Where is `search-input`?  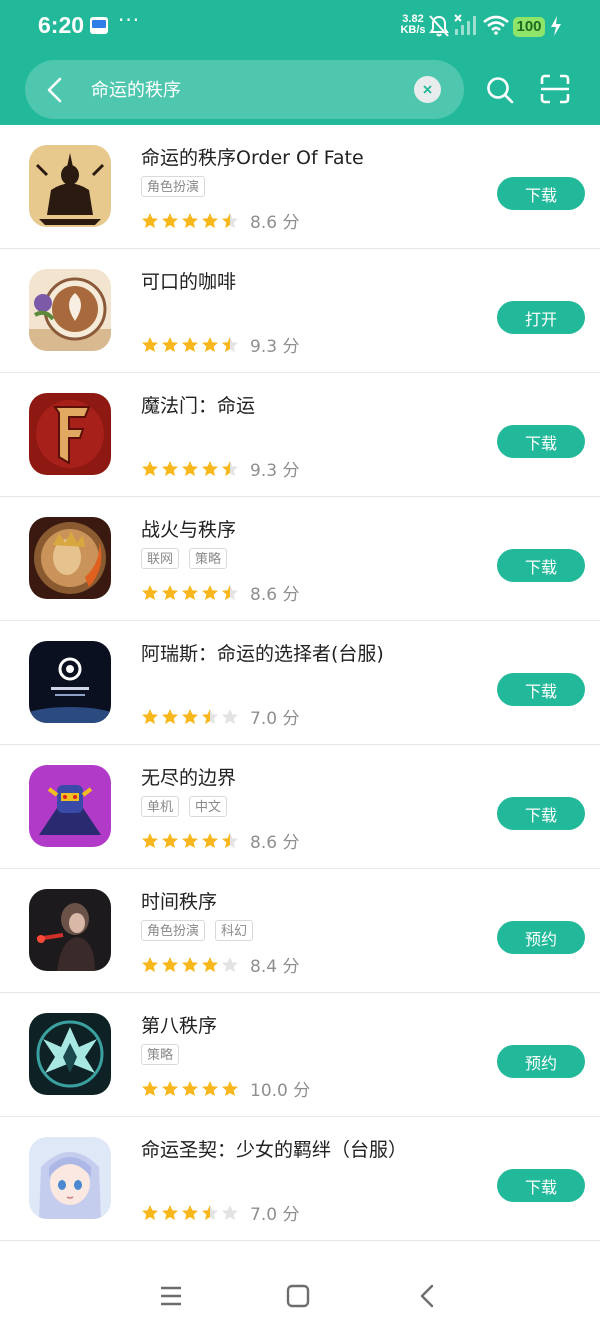 search-input is located at coordinates (241, 89).